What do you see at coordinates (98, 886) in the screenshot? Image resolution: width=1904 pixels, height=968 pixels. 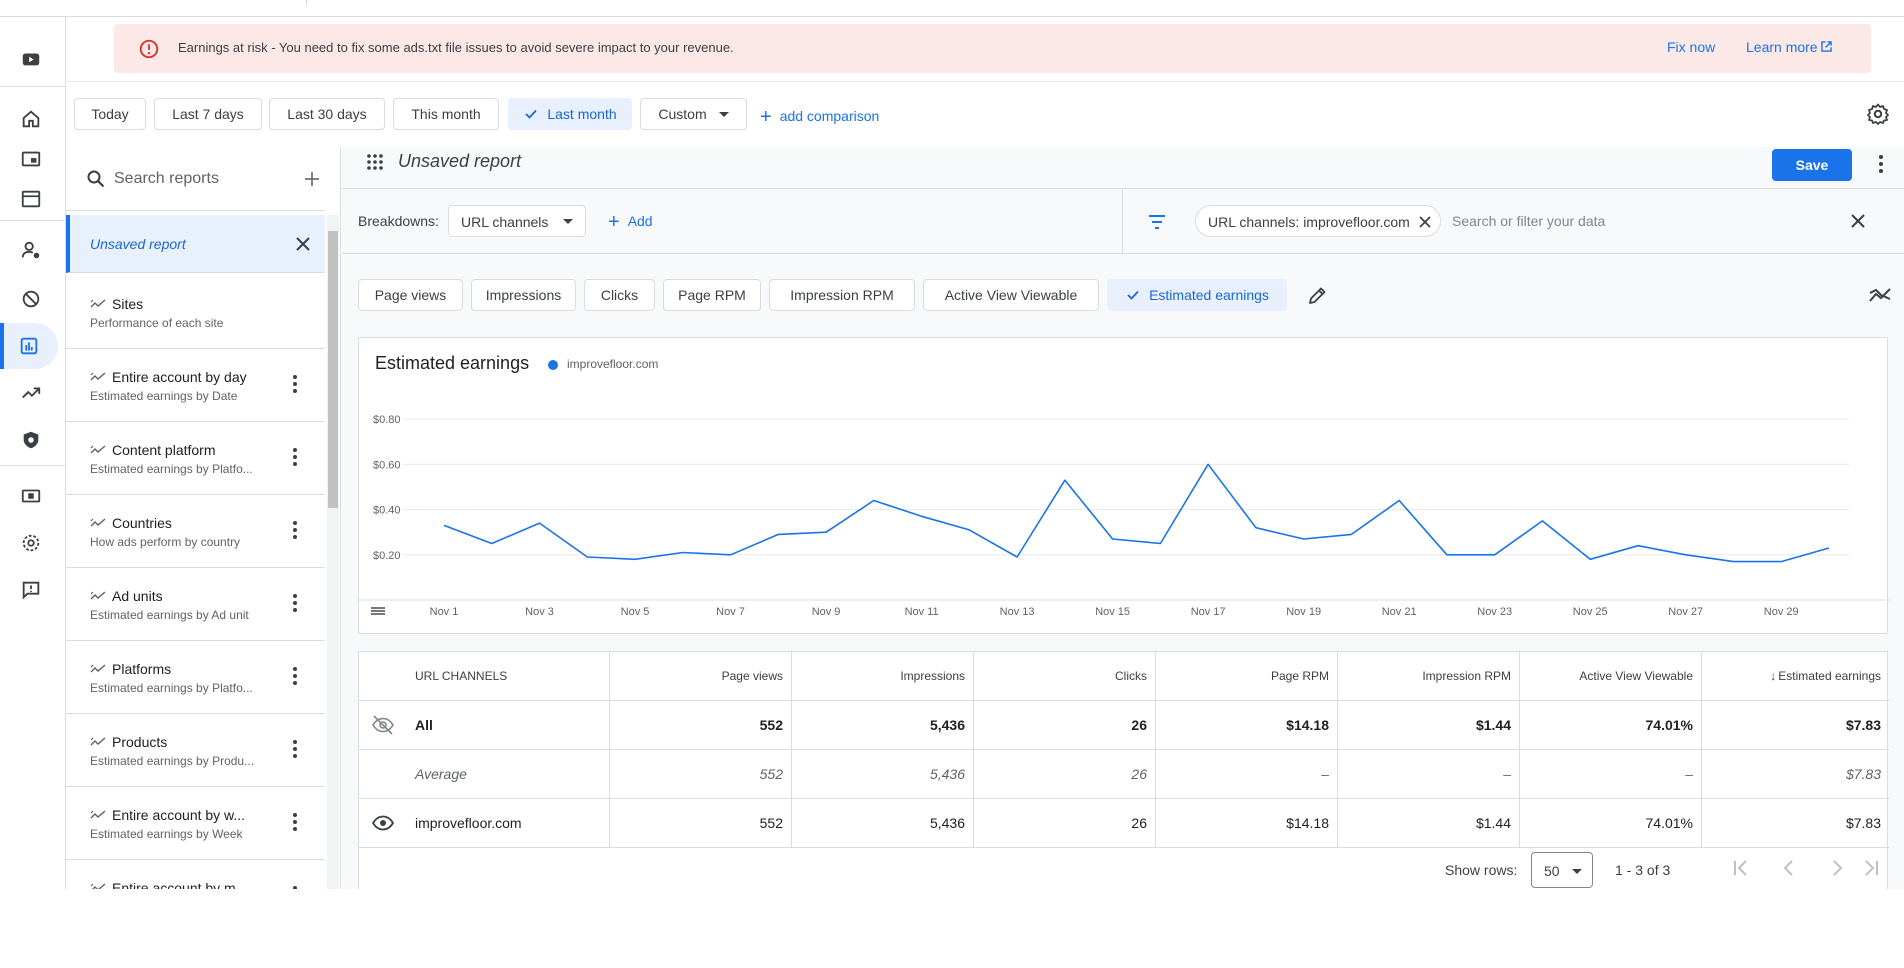 I see `trend-icon` at bounding box center [98, 886].